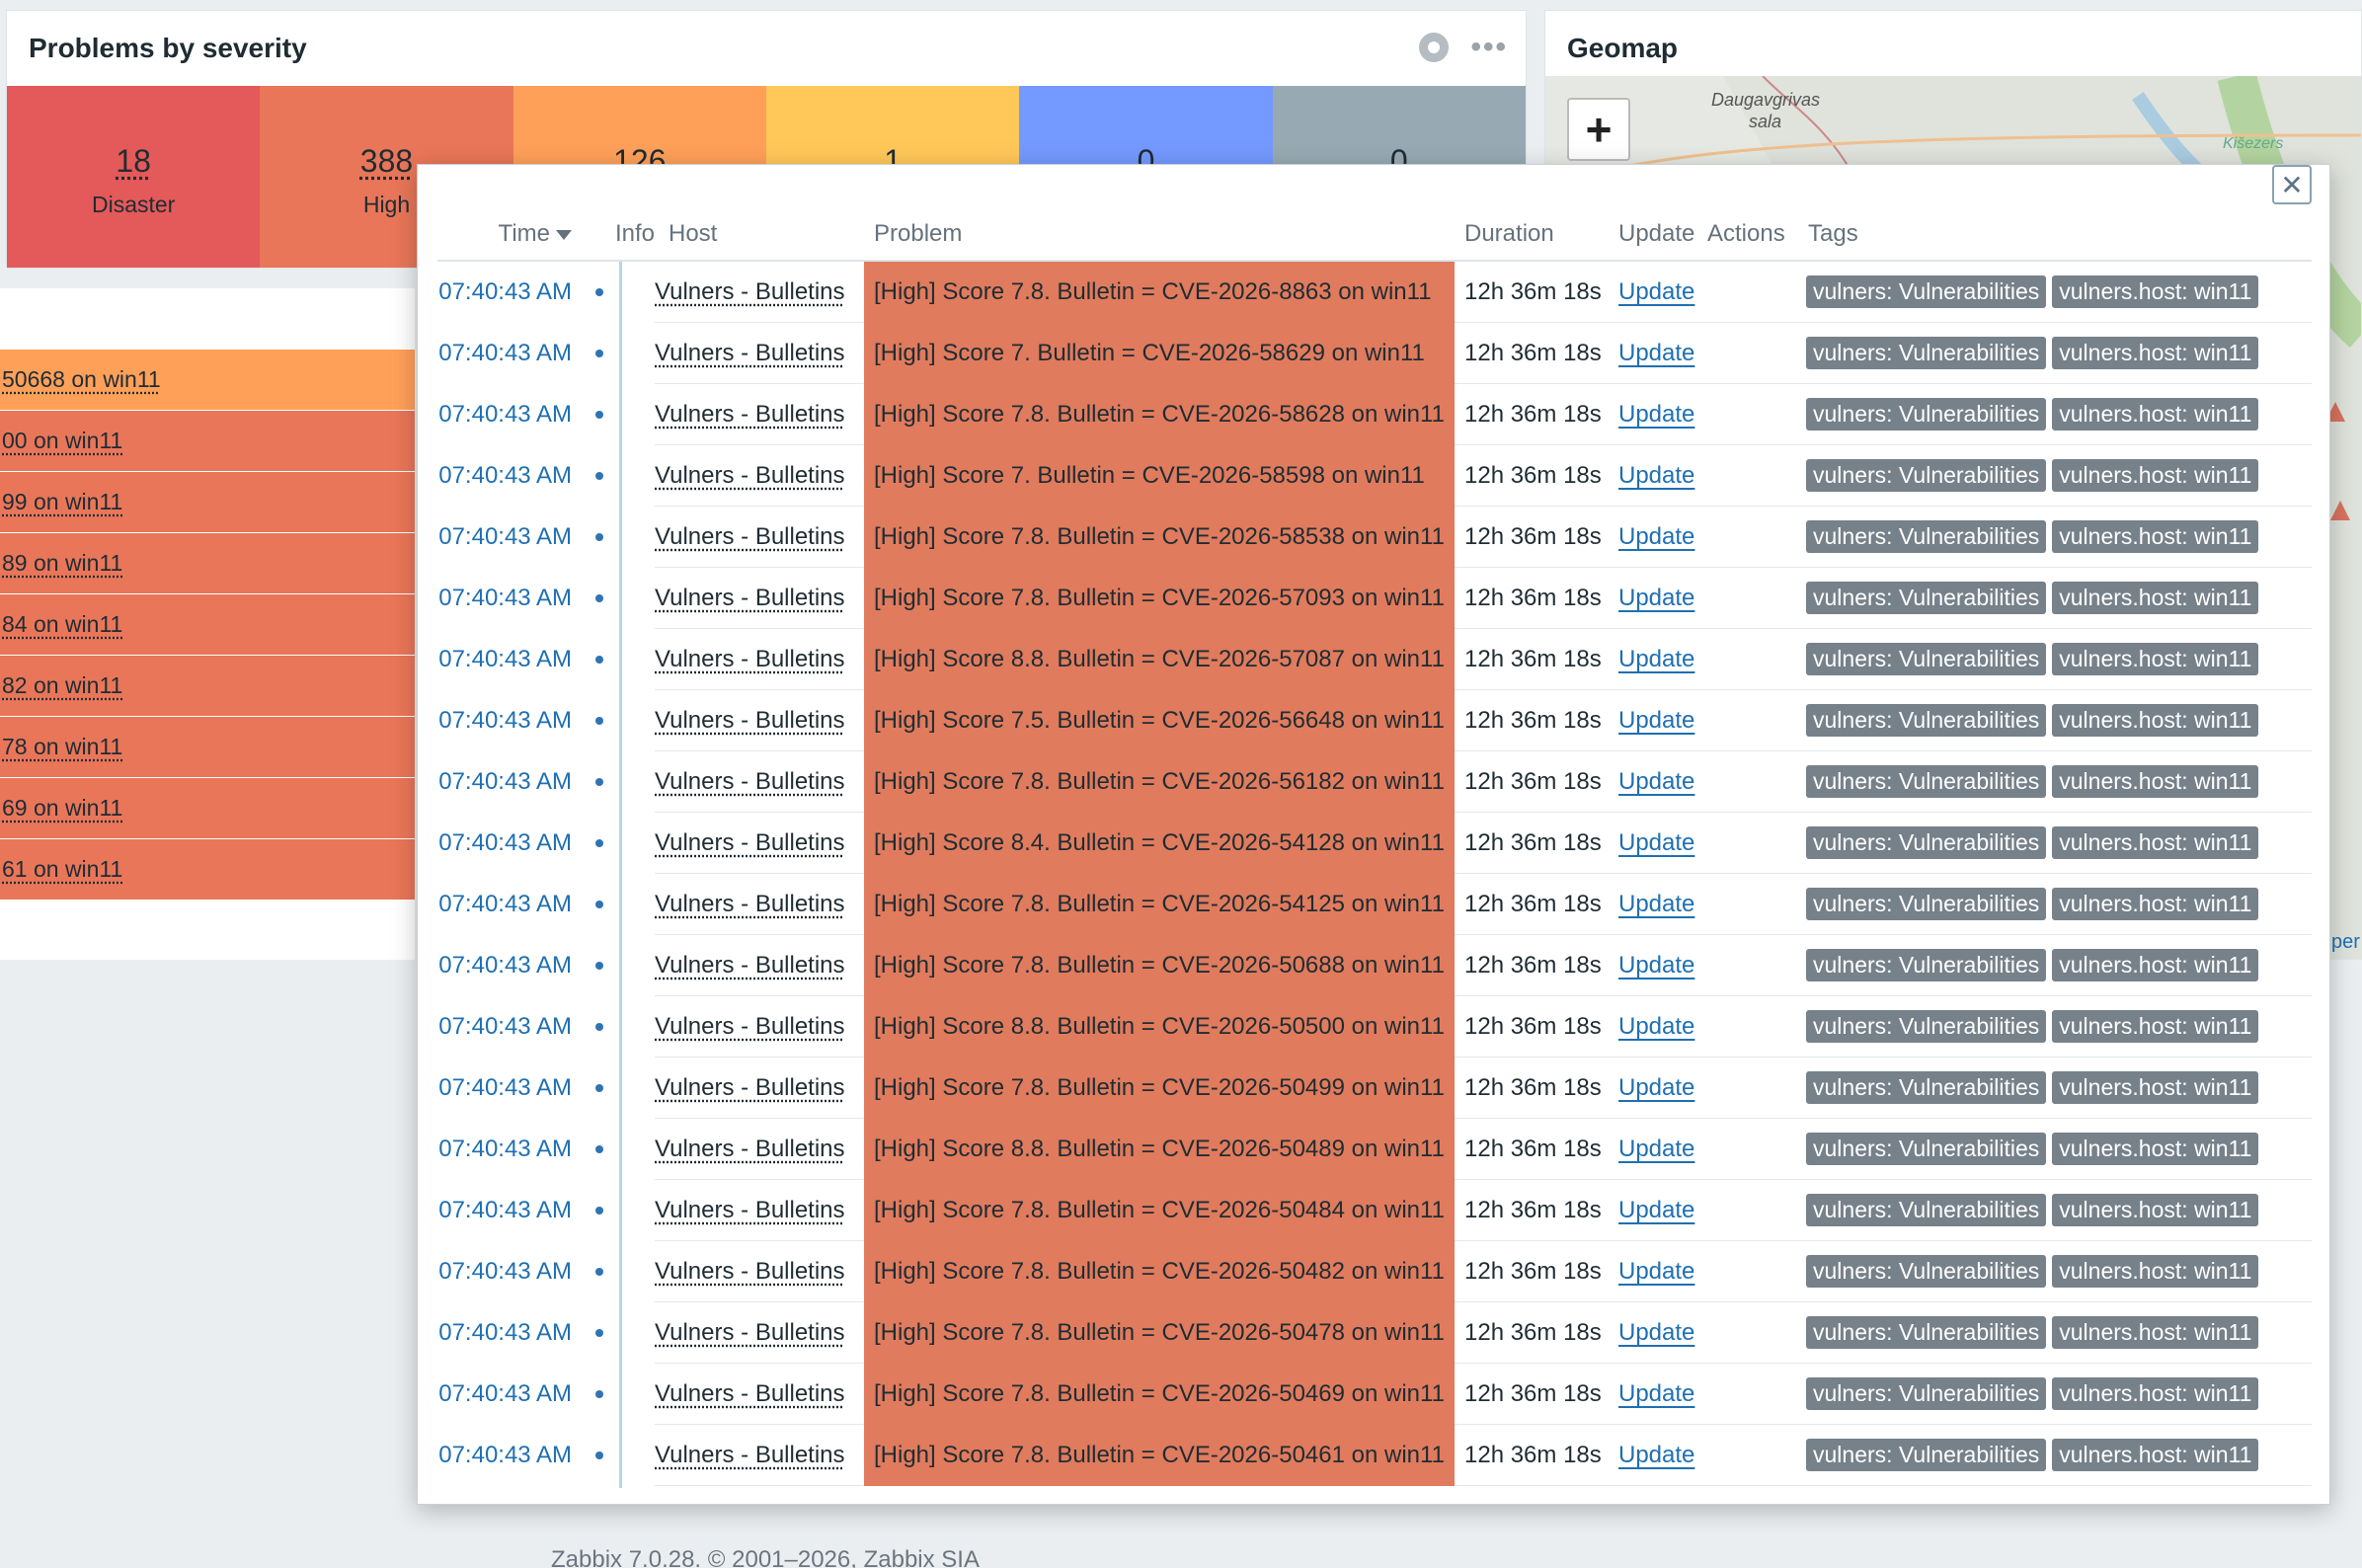  I want to click on list-item: 69 on win11, so click(207, 808).